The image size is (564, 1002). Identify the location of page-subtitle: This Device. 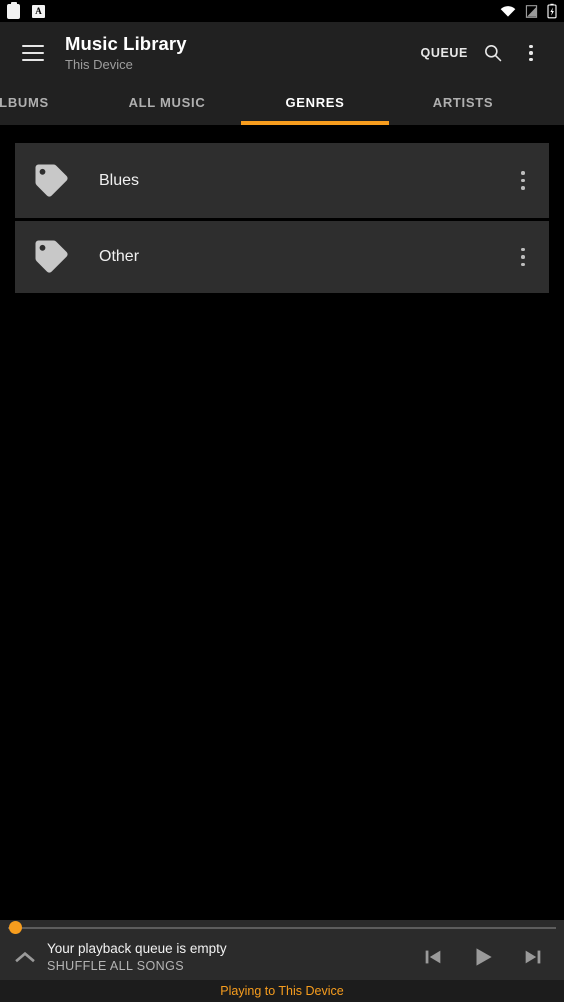
(99, 64).